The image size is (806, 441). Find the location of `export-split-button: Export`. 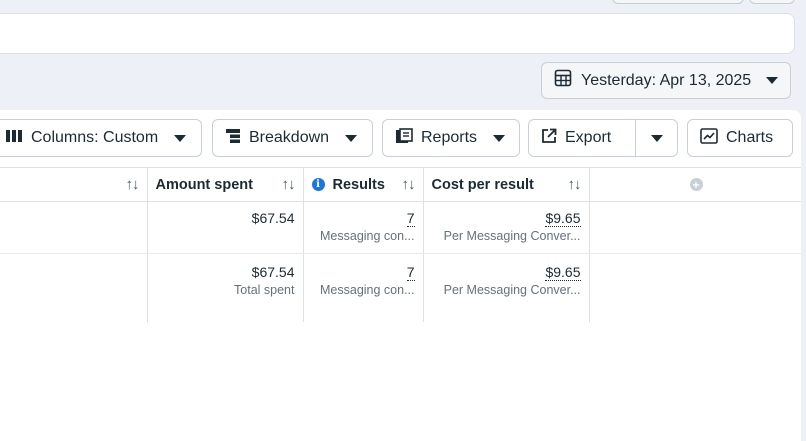

export-split-button: Export is located at coordinates (603, 138).